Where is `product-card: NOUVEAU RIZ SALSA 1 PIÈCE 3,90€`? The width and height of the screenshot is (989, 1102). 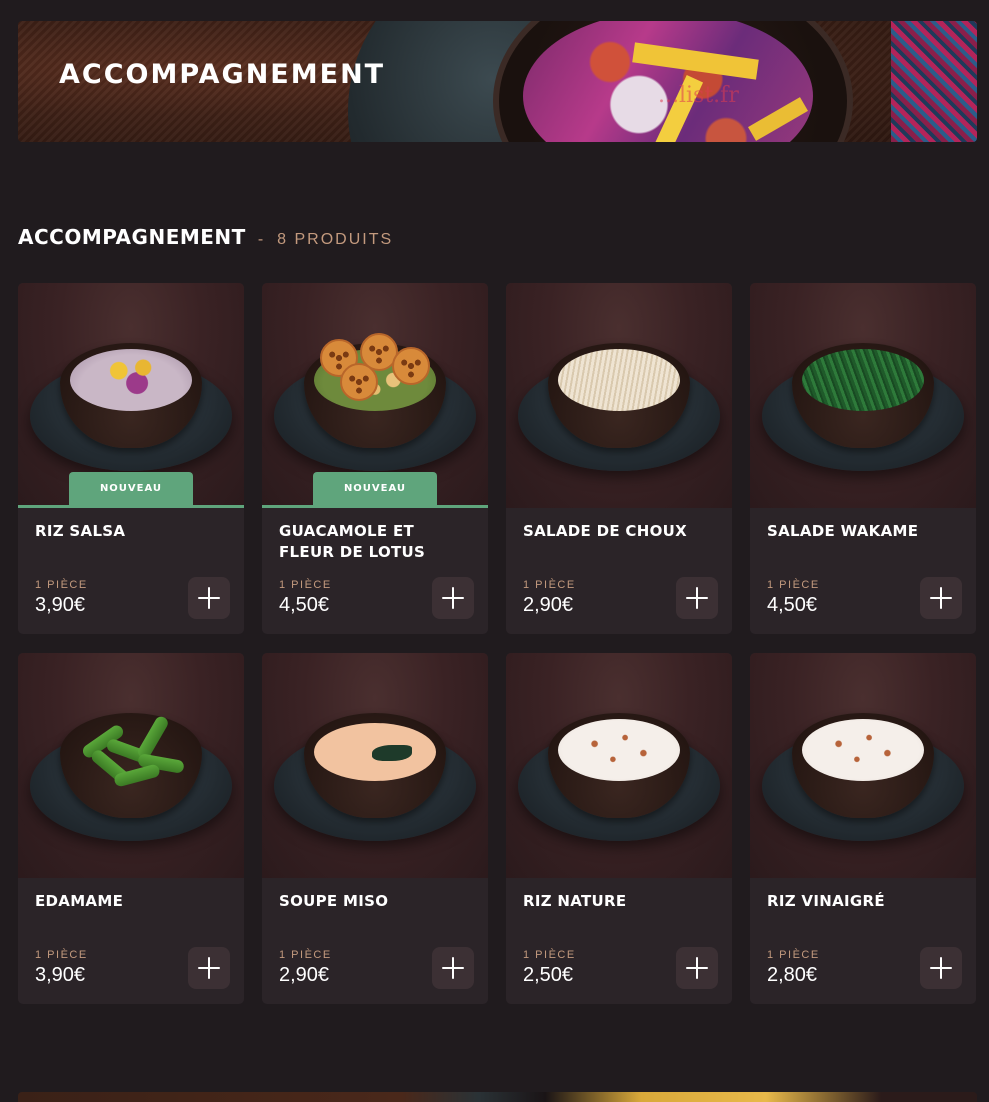 product-card: NOUVEAU RIZ SALSA 1 PIÈCE 3,90€ is located at coordinates (131, 458).